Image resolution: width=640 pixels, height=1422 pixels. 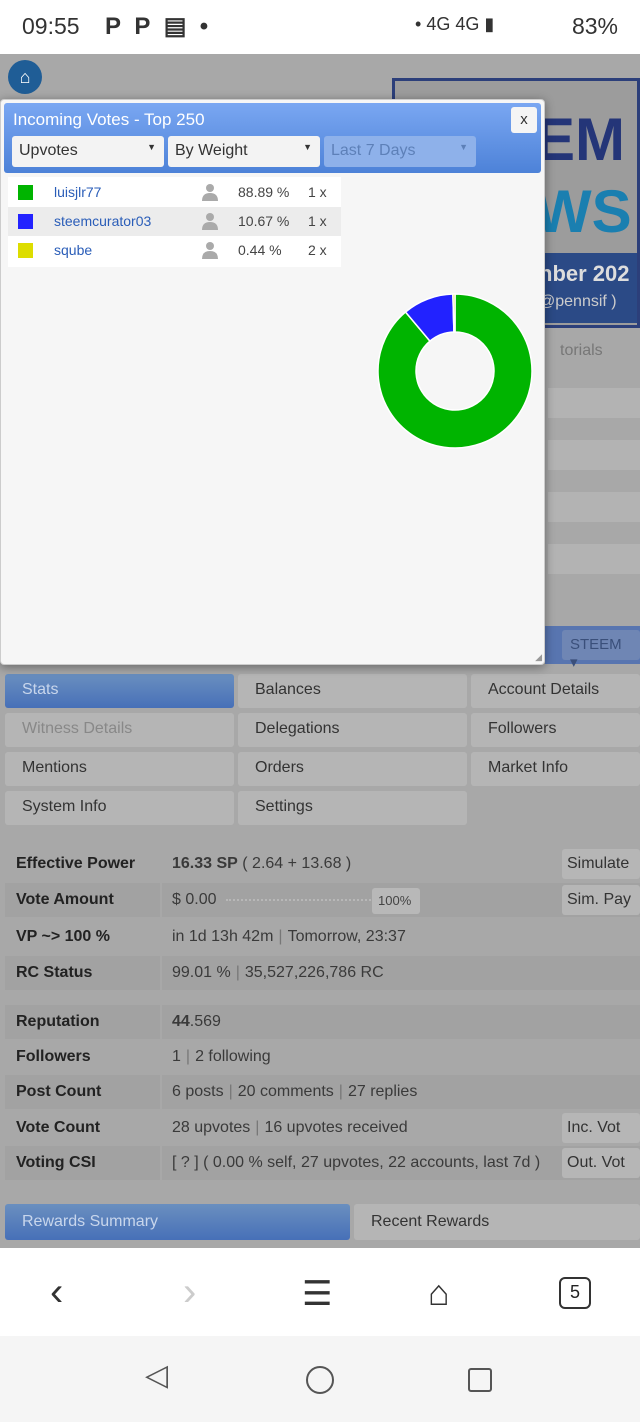 What do you see at coordinates (601, 864) in the screenshot?
I see `simulate-button: Simulate` at bounding box center [601, 864].